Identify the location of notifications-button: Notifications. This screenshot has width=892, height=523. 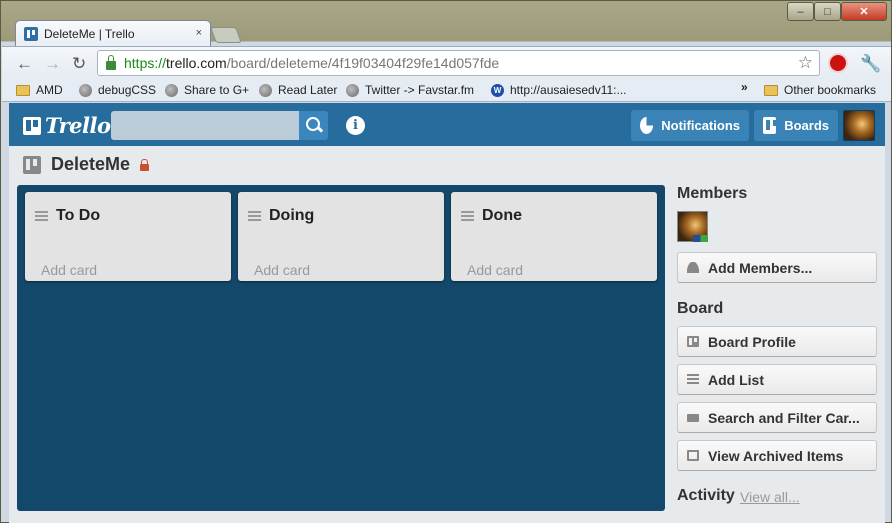
(690, 125).